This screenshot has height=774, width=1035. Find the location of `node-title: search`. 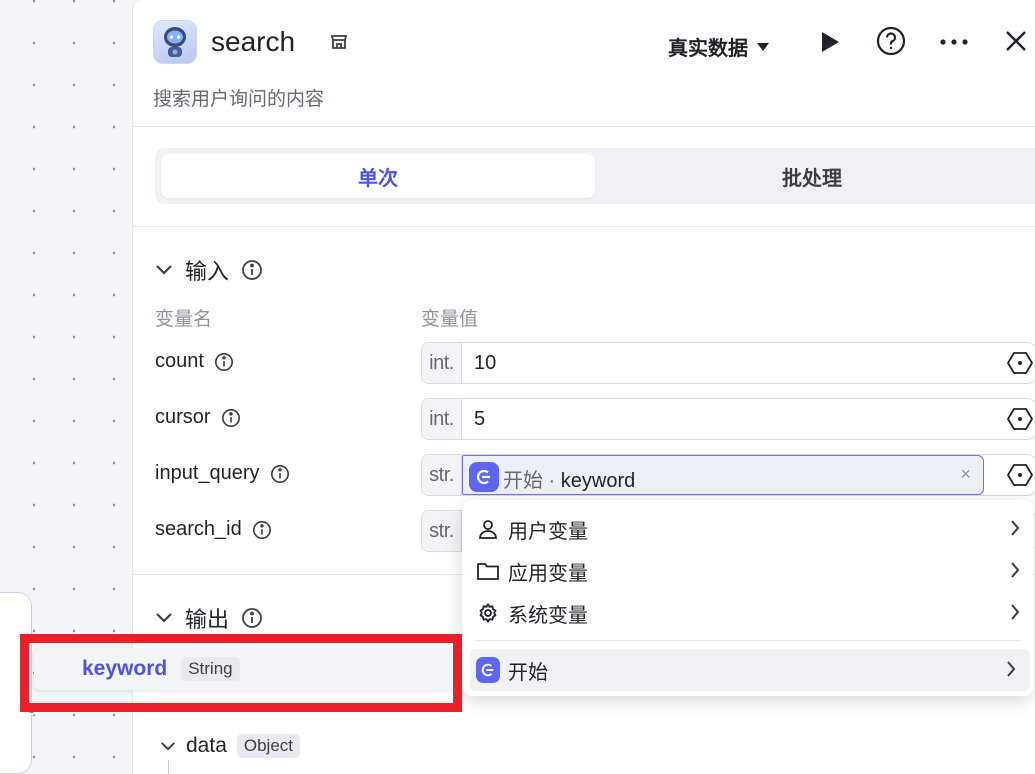

node-title: search is located at coordinates (253, 41).